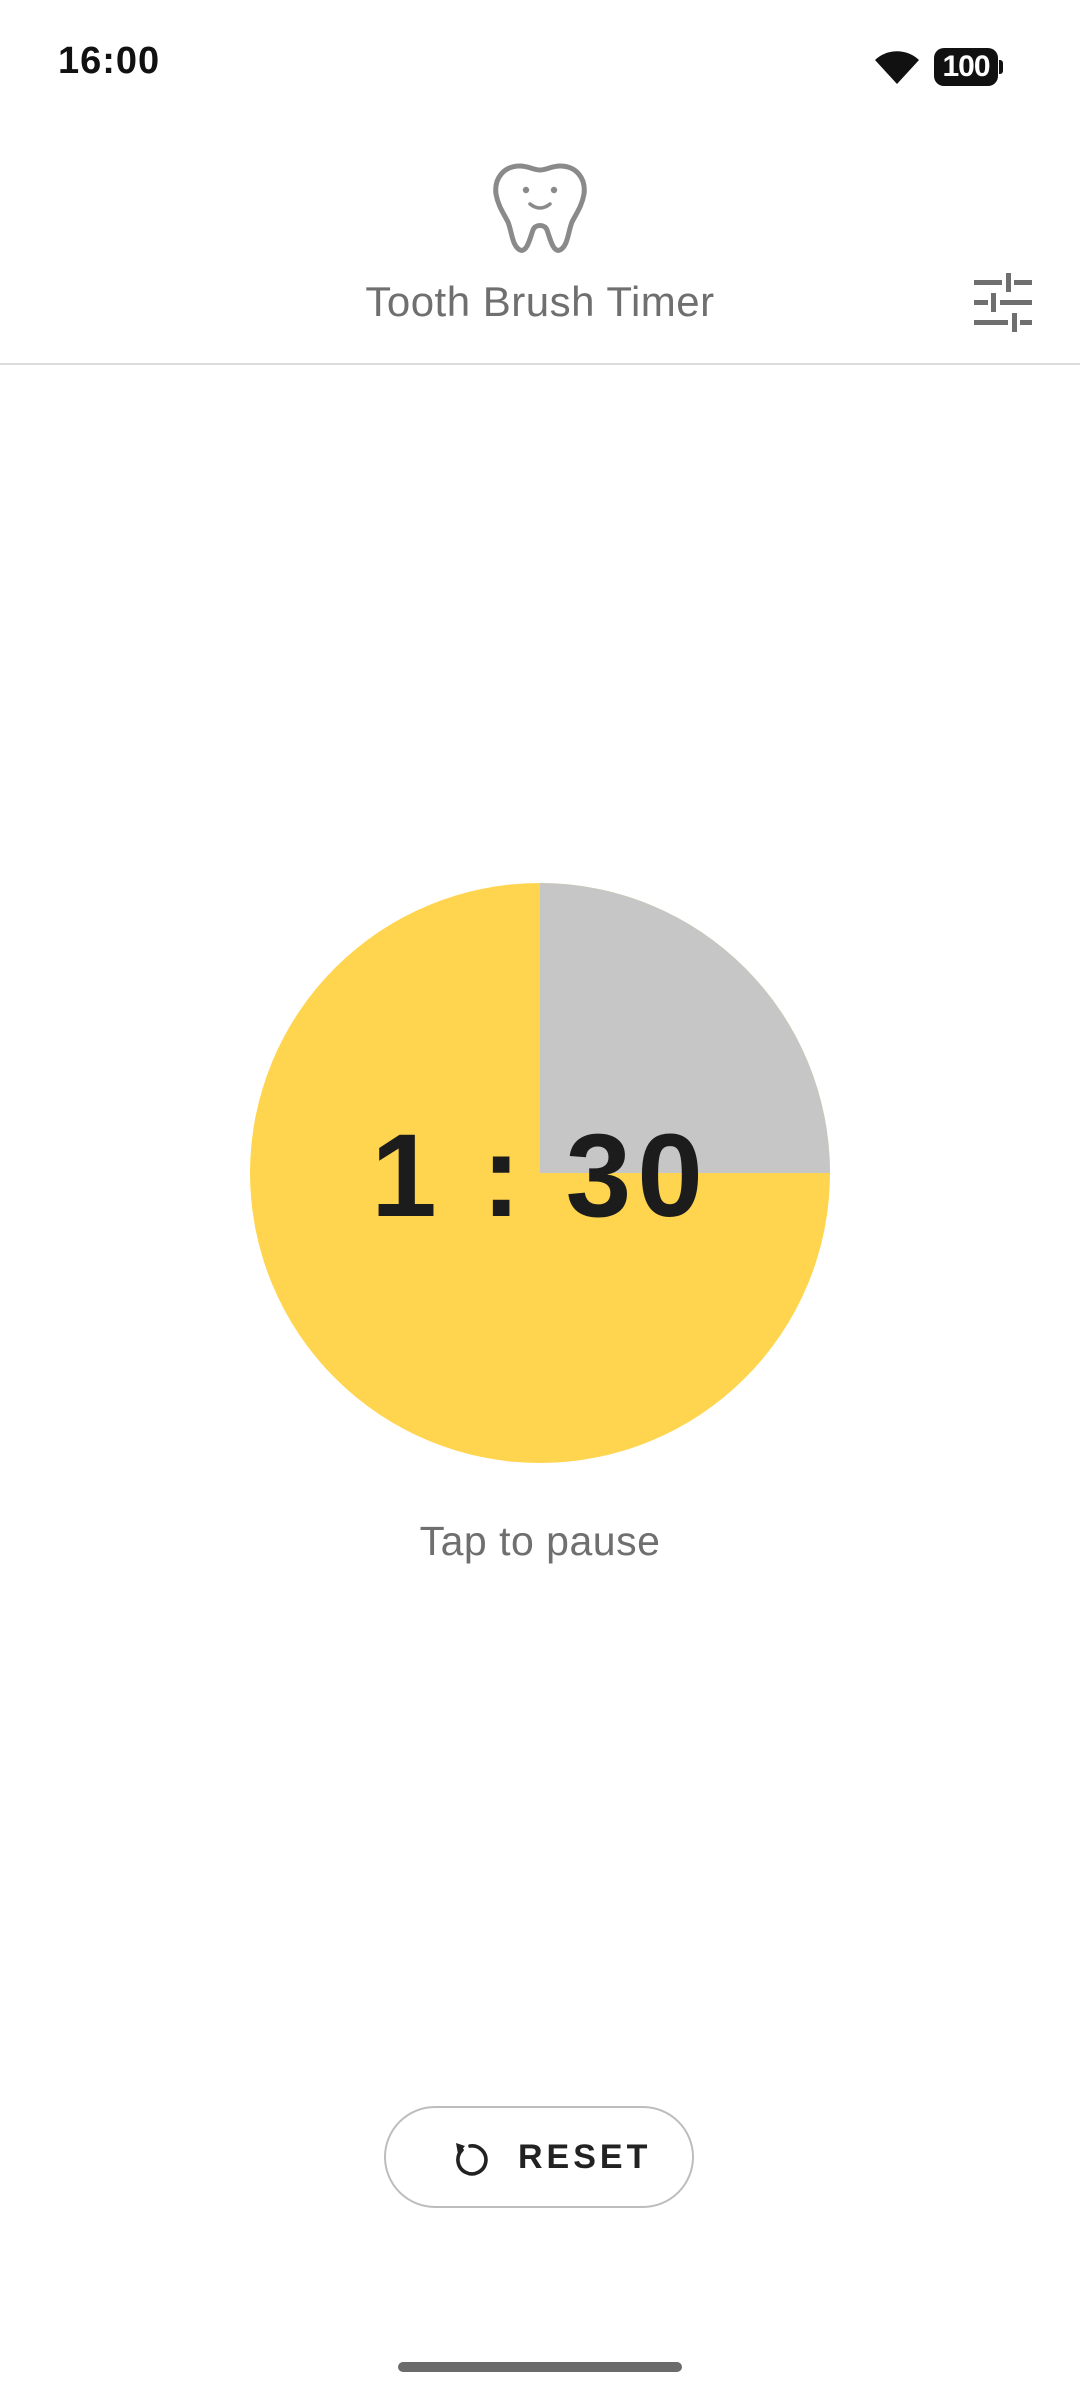  Describe the element at coordinates (1003, 303) in the screenshot. I see `settings-button` at that location.